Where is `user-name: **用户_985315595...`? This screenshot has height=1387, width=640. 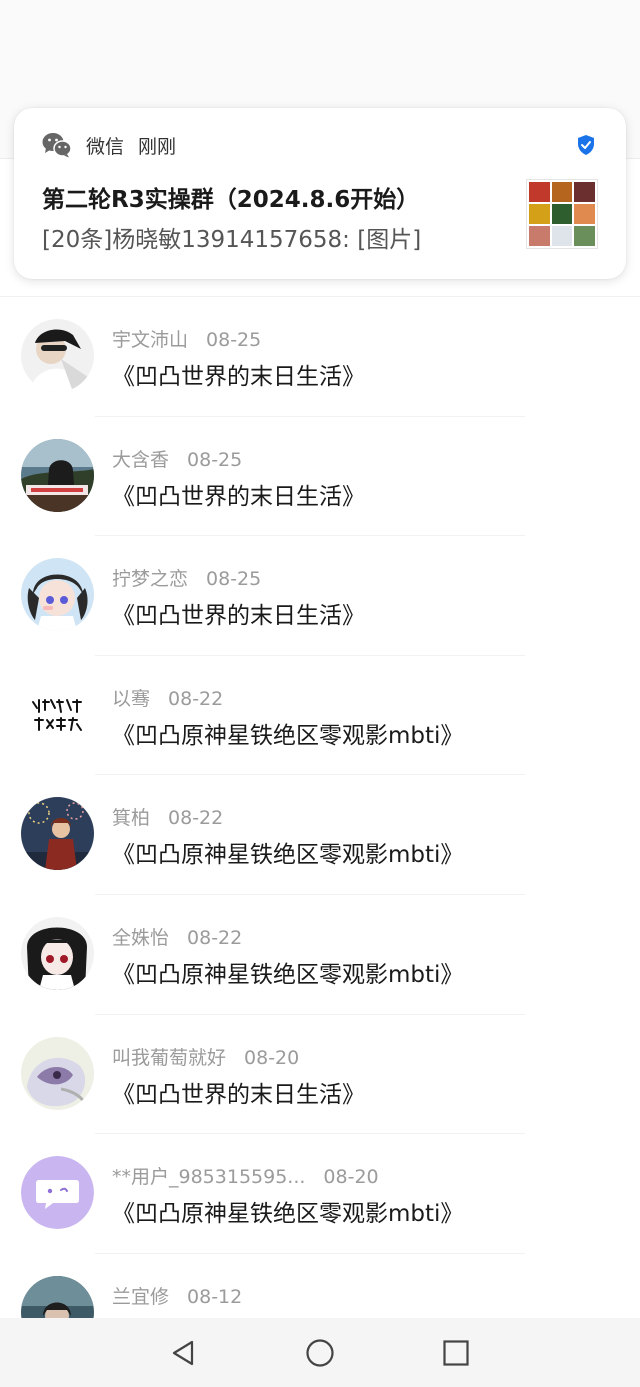 user-name: **用户_985315595... is located at coordinates (209, 1177).